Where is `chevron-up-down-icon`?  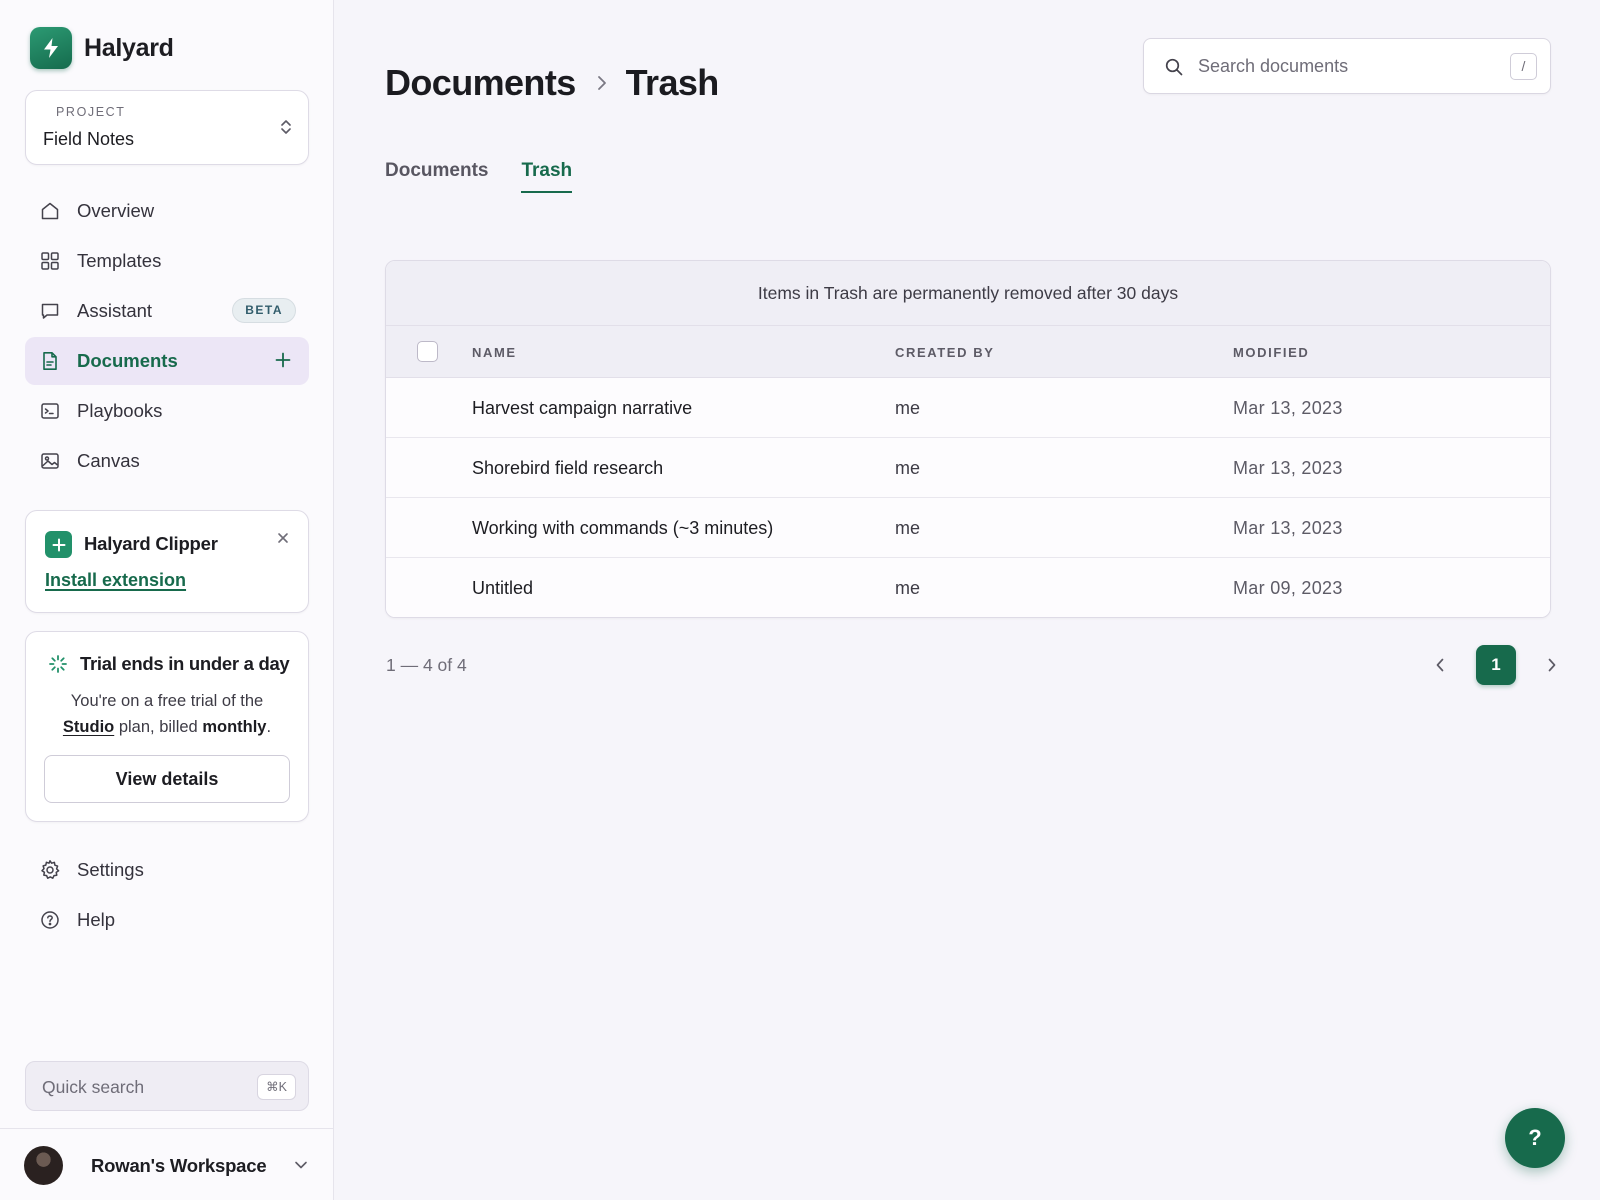
chevron-up-down-icon is located at coordinates (286, 127).